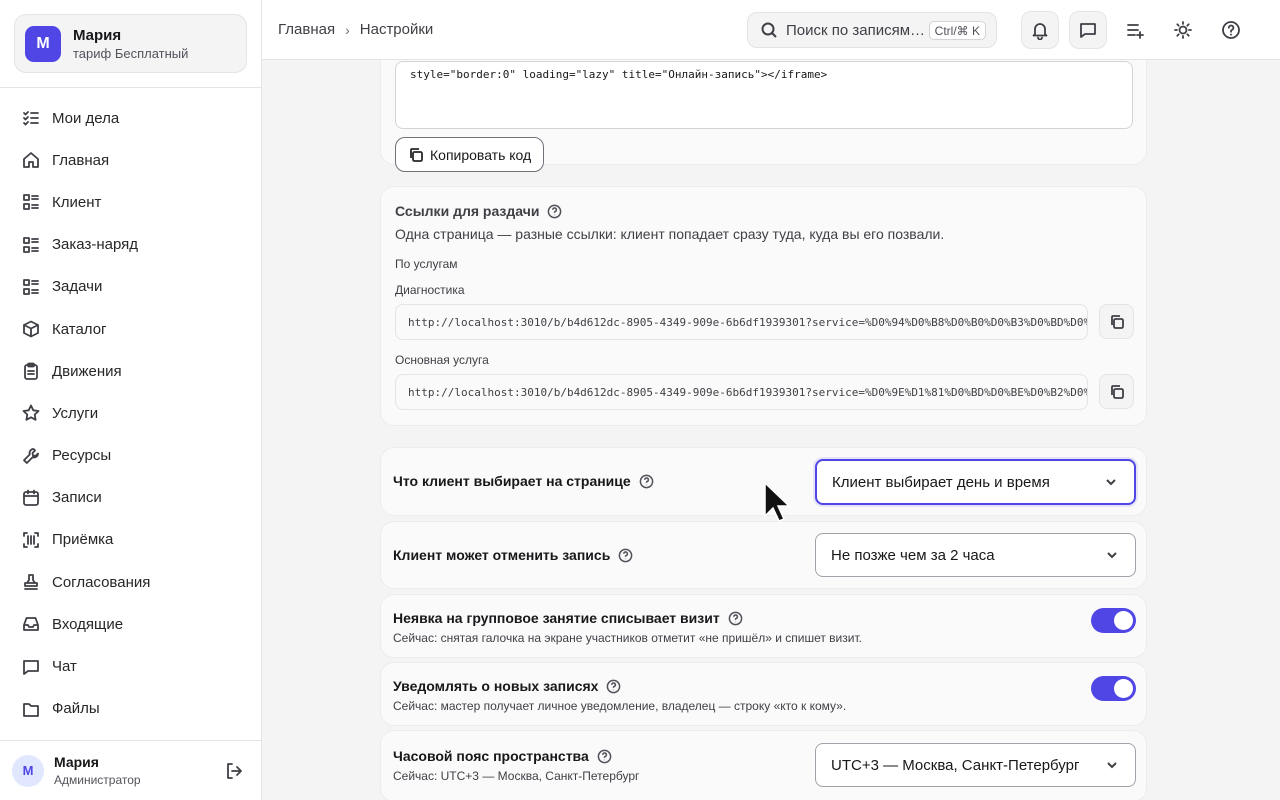 The width and height of the screenshot is (1280, 800). I want to click on breadcrumb-current: Настройки, so click(396, 29).